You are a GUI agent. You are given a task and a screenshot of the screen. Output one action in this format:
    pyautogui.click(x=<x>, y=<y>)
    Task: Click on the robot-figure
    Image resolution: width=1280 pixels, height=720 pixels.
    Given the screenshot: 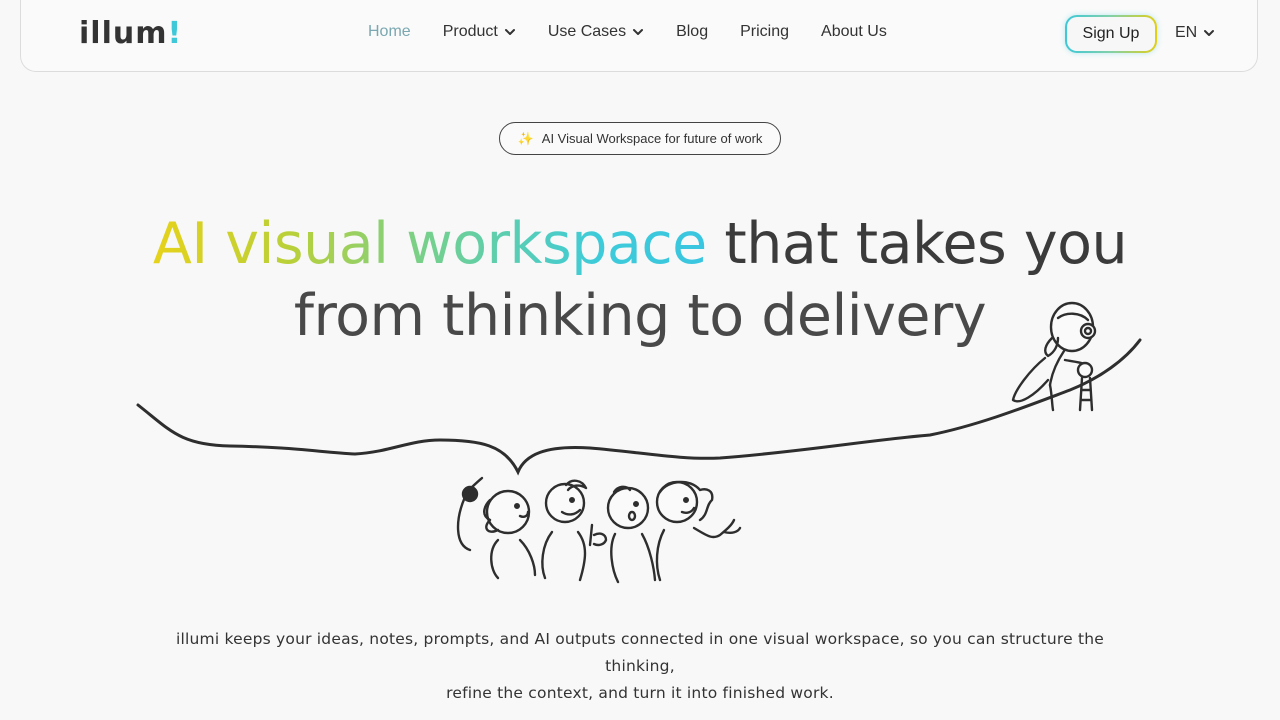 What is the action you would take?
    pyautogui.click(x=1054, y=356)
    